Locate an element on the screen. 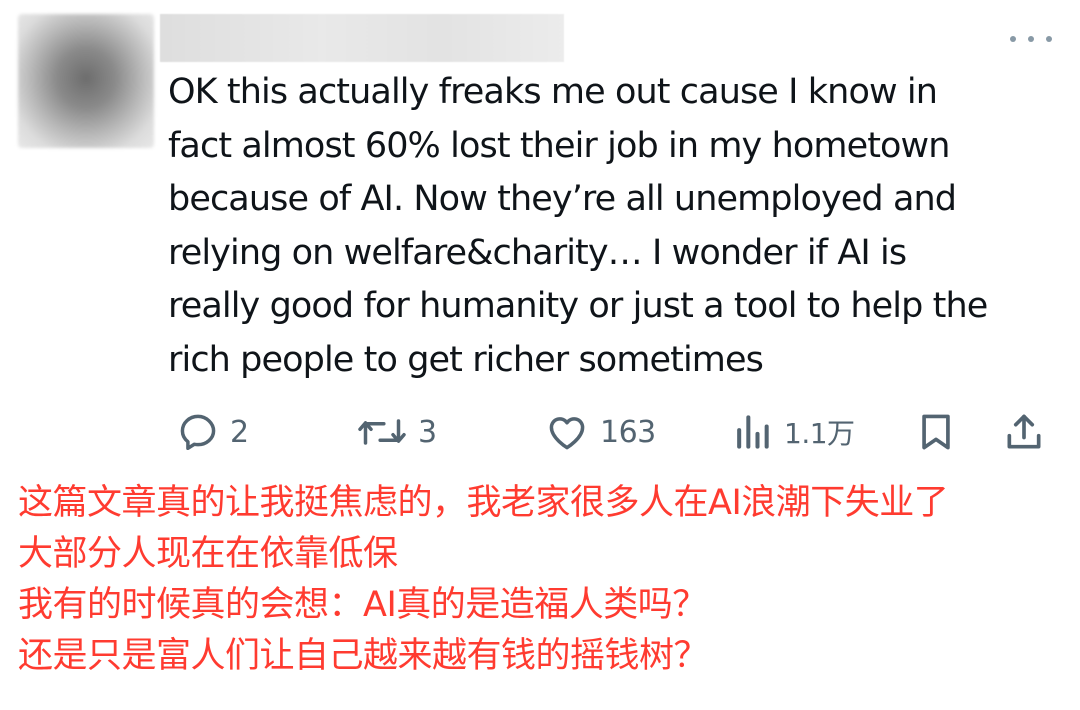 The width and height of the screenshot is (1080, 710). heart-icon is located at coordinates (567, 433).